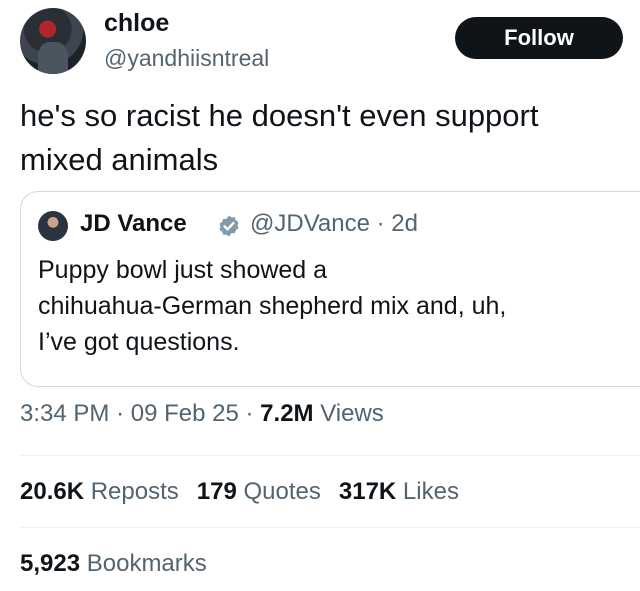  Describe the element at coordinates (272, 306) in the screenshot. I see `quoted-line: chihuahua-German shepherd mix and, uh,` at that location.